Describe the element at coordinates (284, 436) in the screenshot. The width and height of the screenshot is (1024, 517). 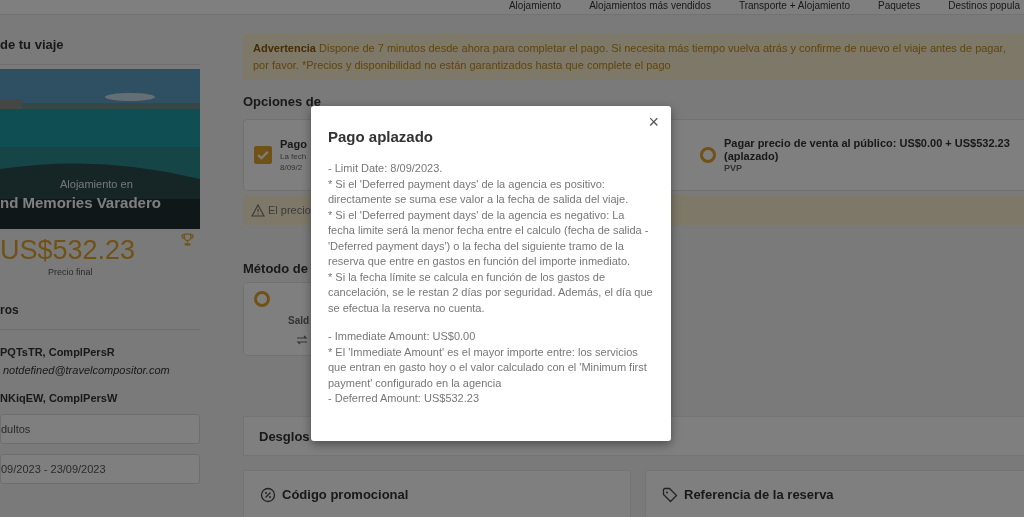
I see `section-title: Desglos` at that location.